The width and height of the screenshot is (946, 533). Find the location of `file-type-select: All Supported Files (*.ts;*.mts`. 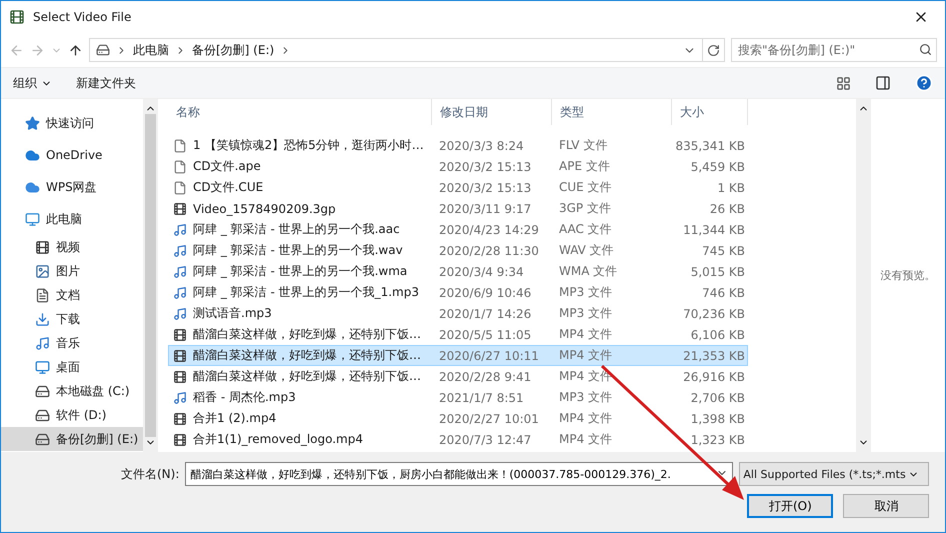

file-type-select: All Supported Files (*.ts;*.mts is located at coordinates (834, 474).